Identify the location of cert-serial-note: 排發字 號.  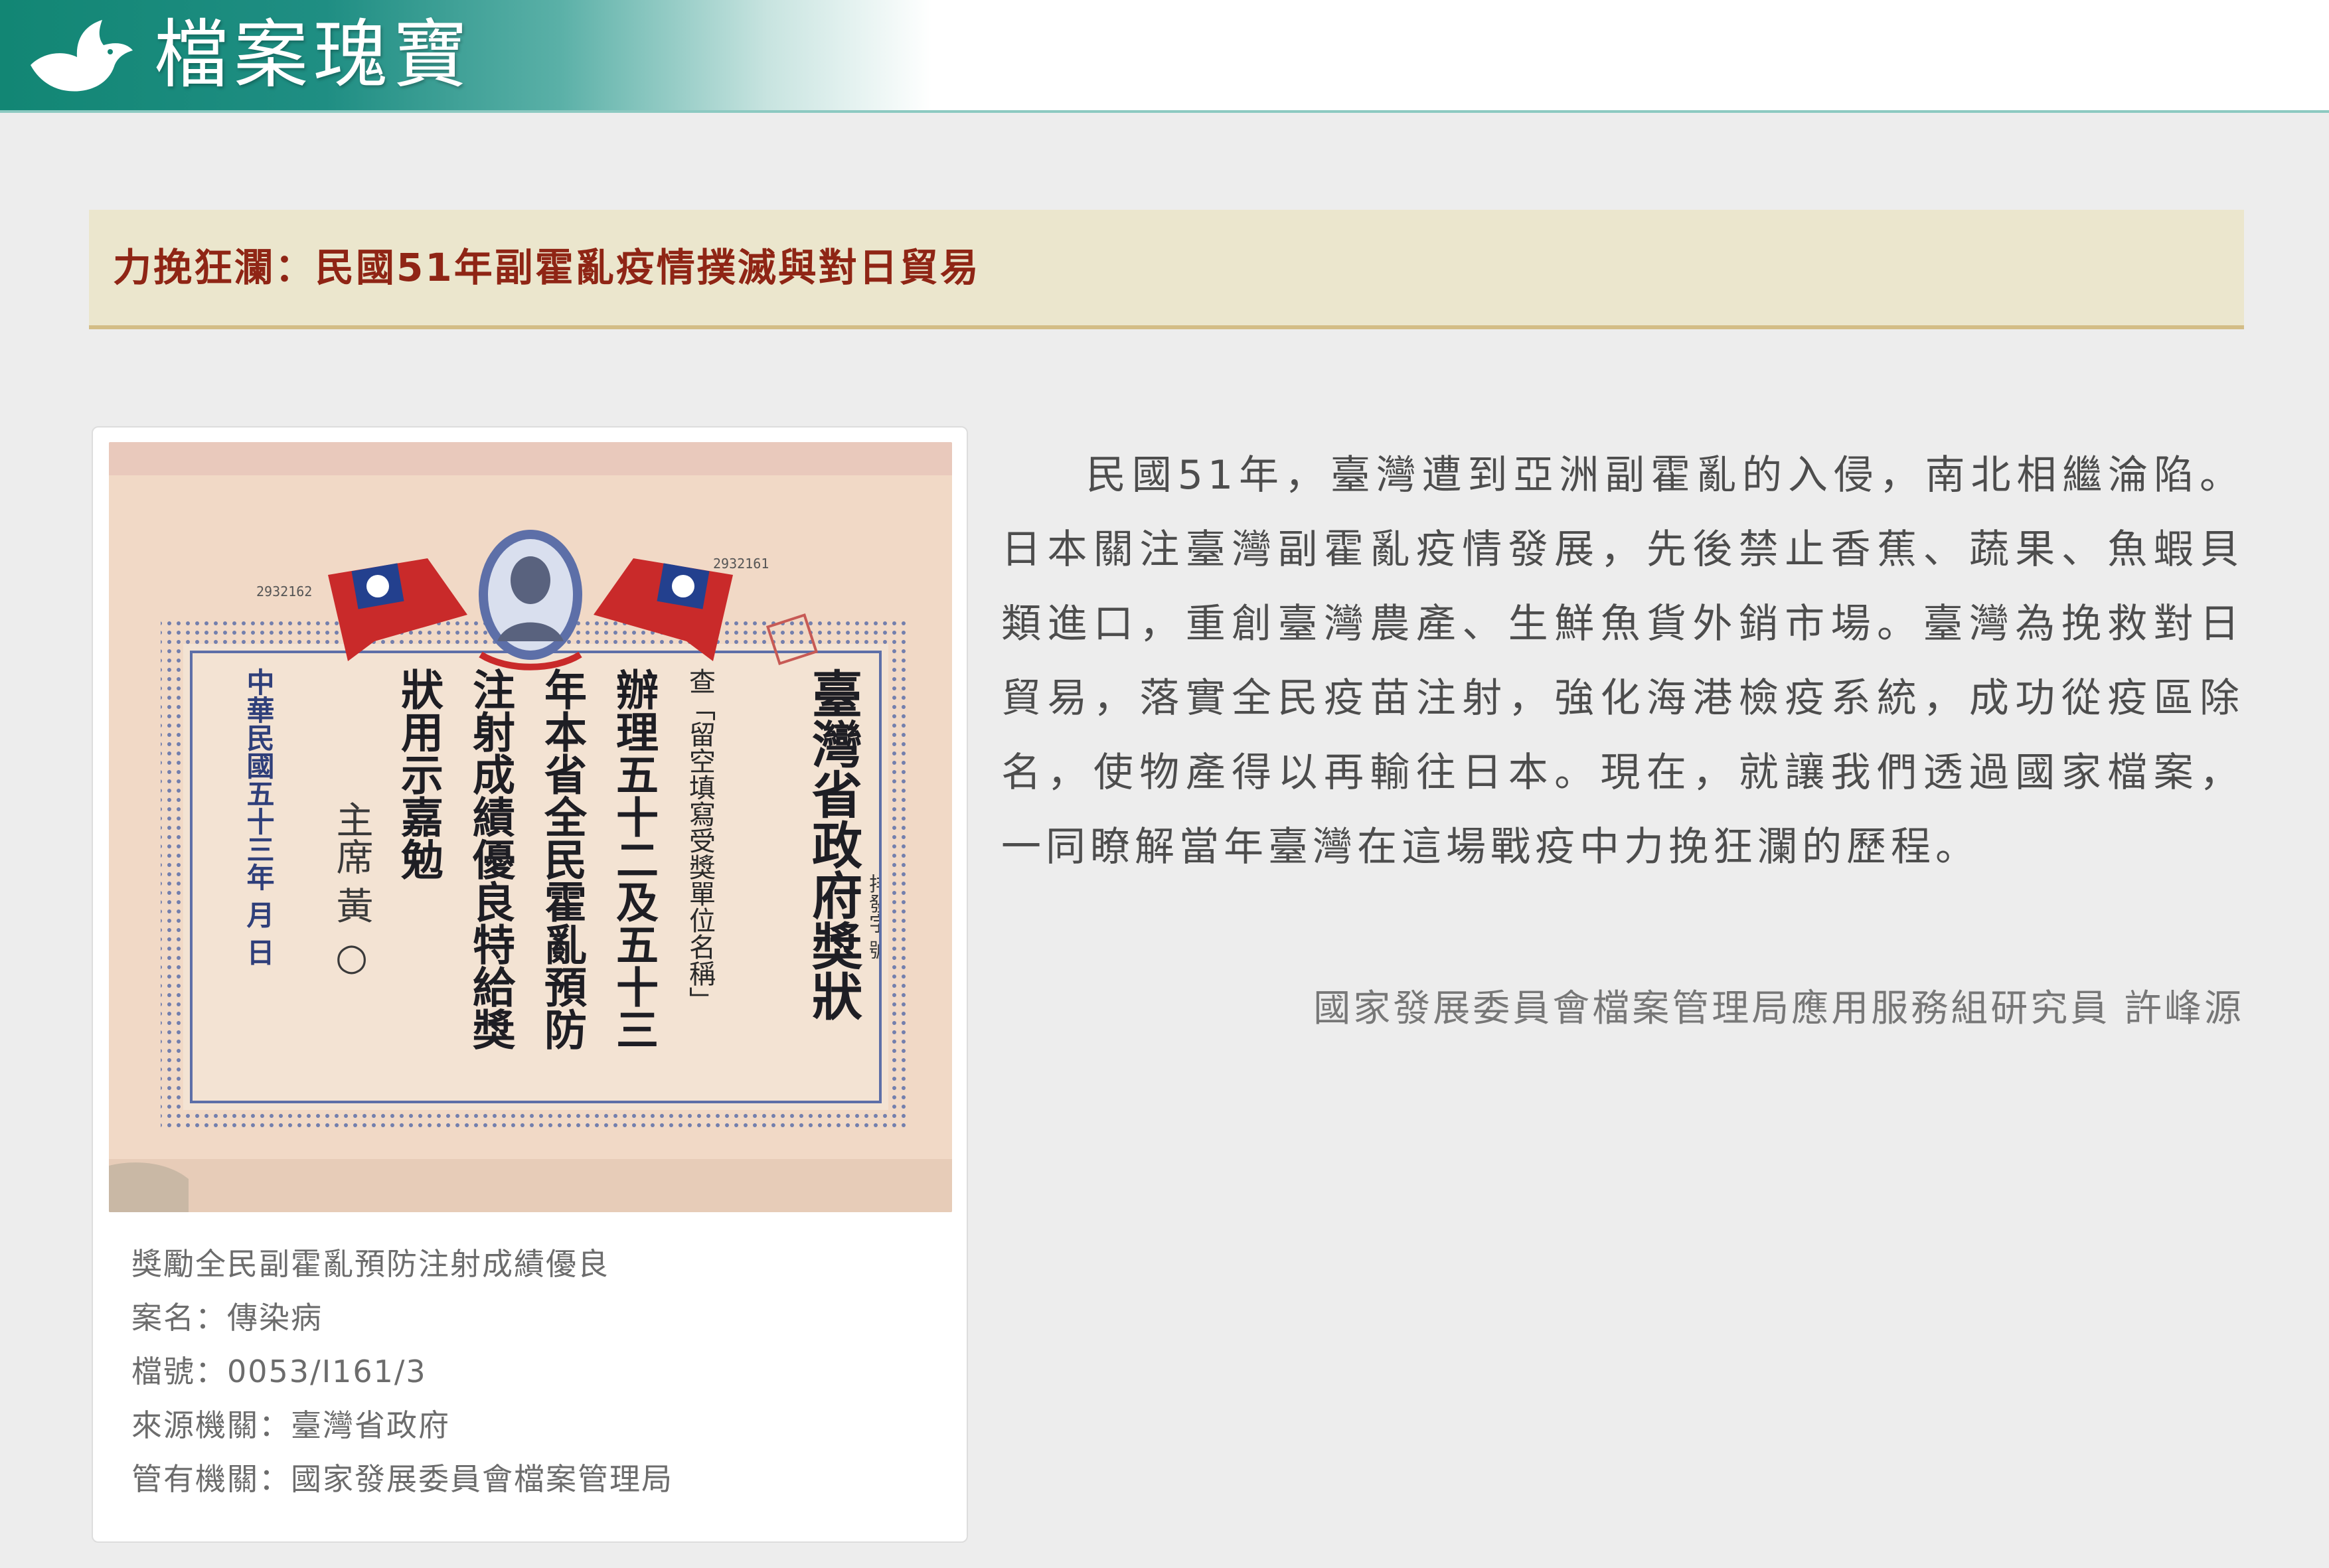
(872, 917).